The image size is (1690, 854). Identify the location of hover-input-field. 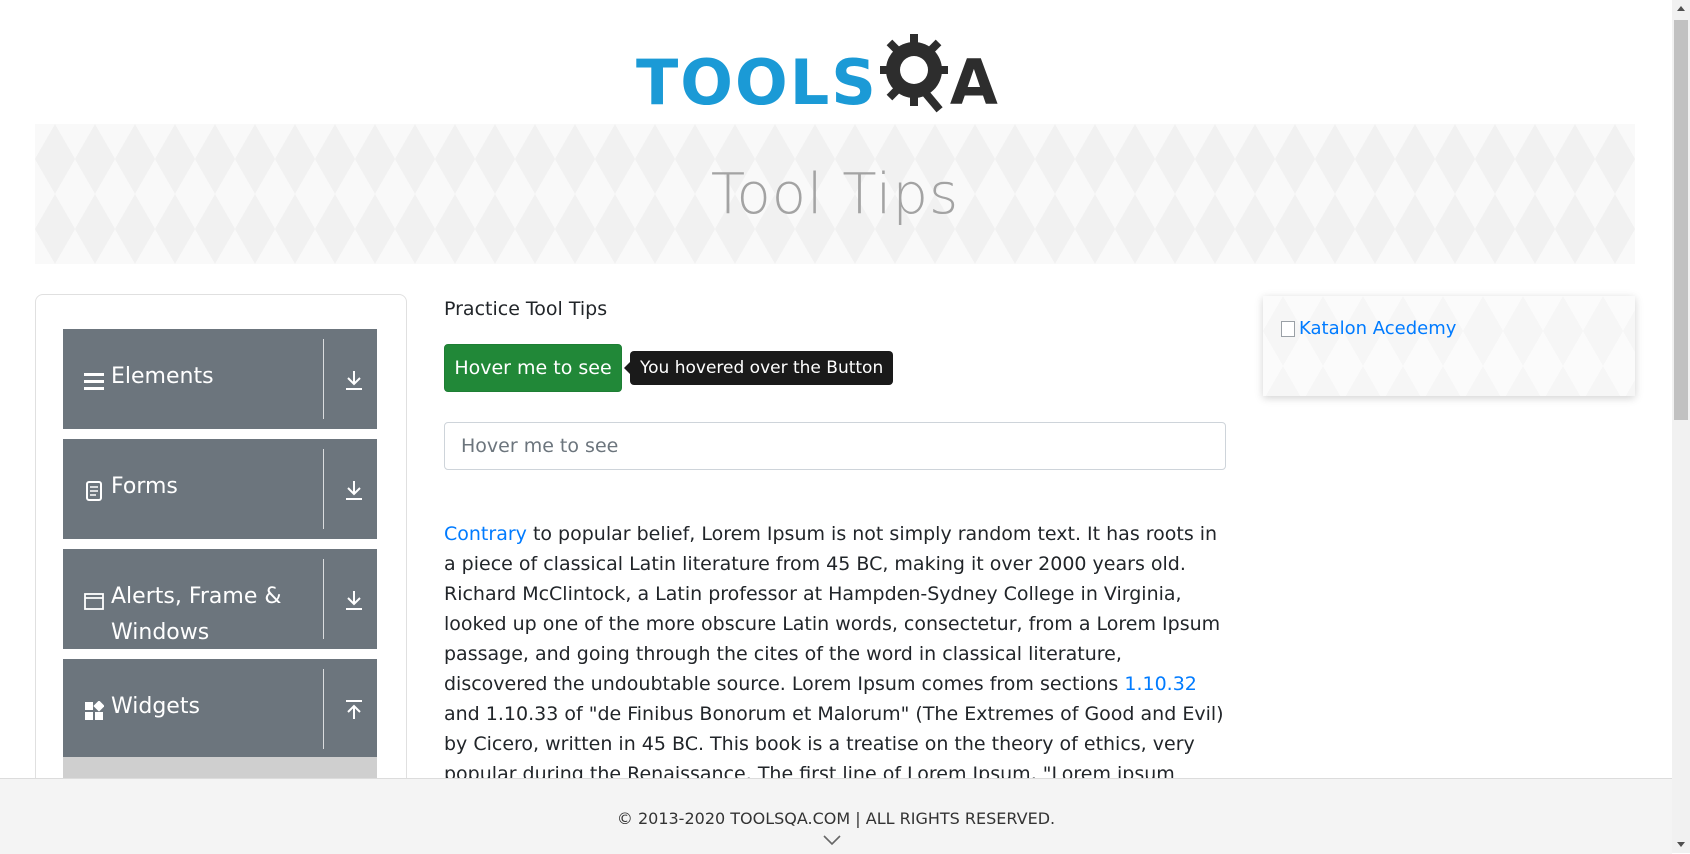
(835, 446).